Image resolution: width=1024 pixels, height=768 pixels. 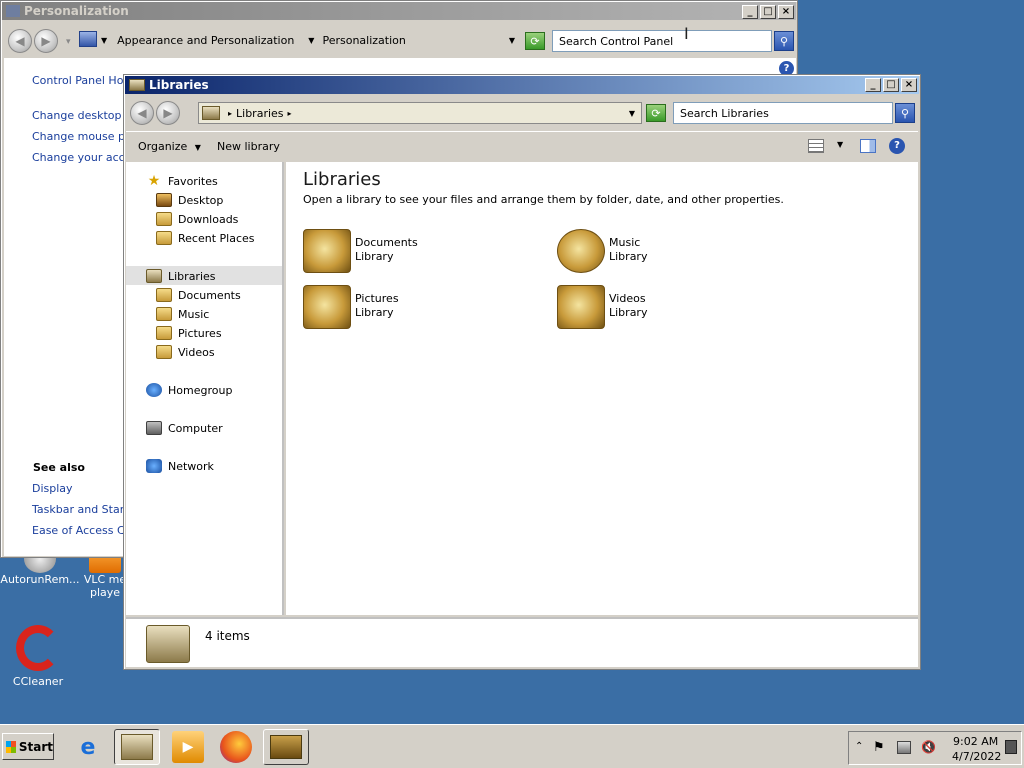 I want to click on network-tray-icon, so click(x=904, y=747).